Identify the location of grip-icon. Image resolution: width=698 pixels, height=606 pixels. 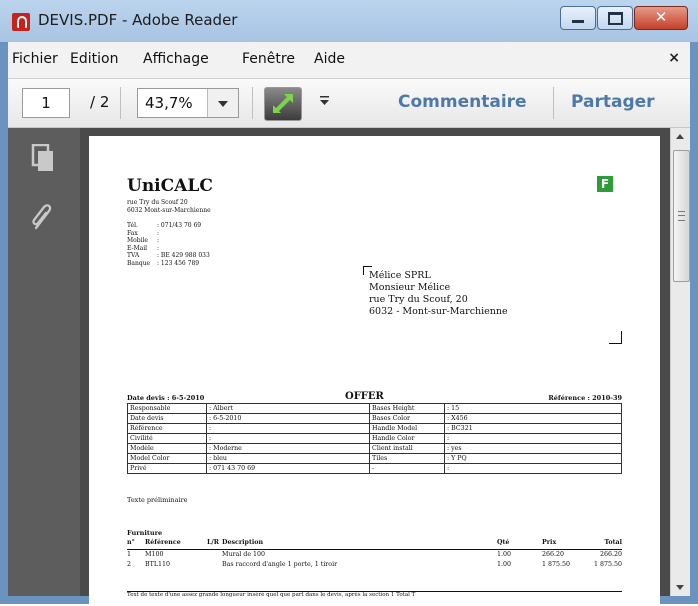
(681, 216).